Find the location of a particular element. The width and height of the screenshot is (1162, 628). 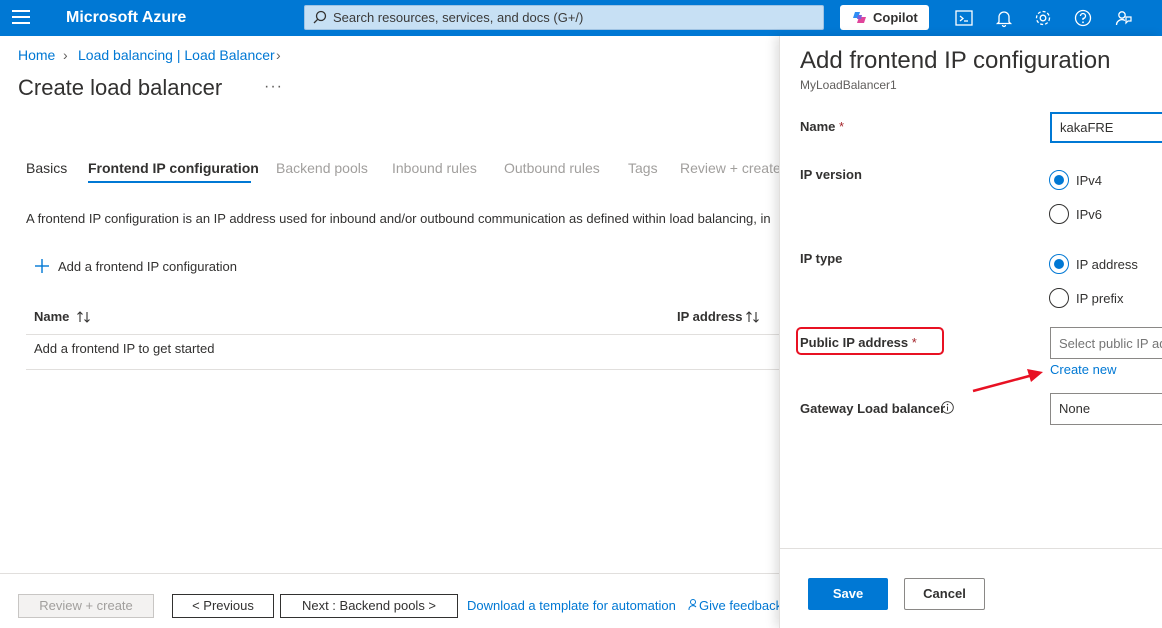

next-backend-pools-button: Next : Backend pools > is located at coordinates (369, 606).